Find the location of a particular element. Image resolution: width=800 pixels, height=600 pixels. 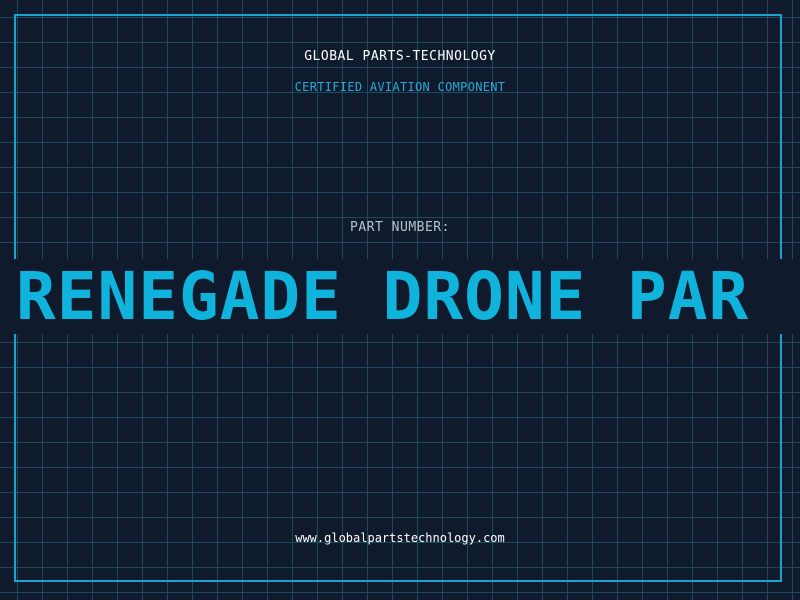

certification-subtitle: CERTIFIED AVIATION COMPONENT is located at coordinates (400, 87).